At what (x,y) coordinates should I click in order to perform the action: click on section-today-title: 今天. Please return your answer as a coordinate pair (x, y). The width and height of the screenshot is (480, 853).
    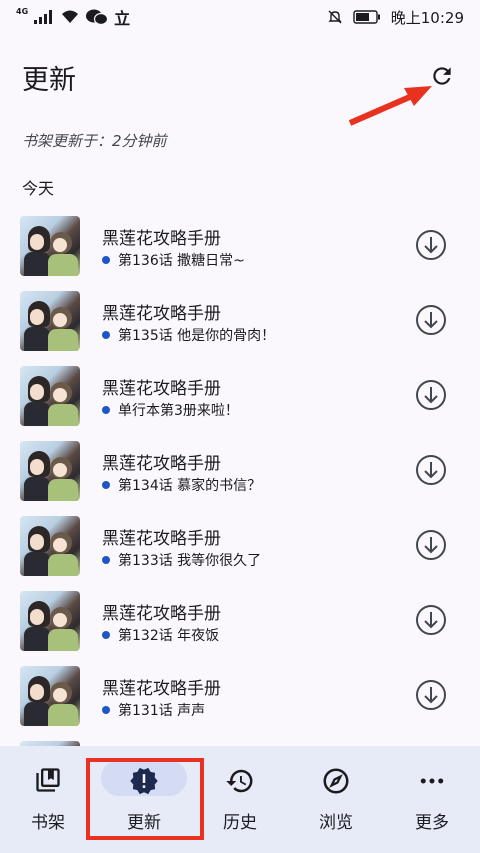
    Looking at the image, I should click on (38, 188).